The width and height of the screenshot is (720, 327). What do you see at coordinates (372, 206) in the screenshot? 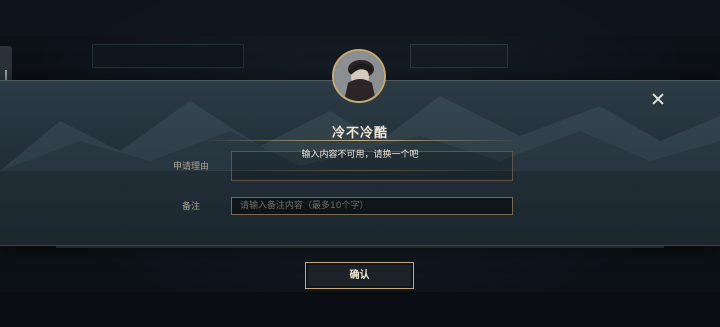
I see `remark-input` at bounding box center [372, 206].